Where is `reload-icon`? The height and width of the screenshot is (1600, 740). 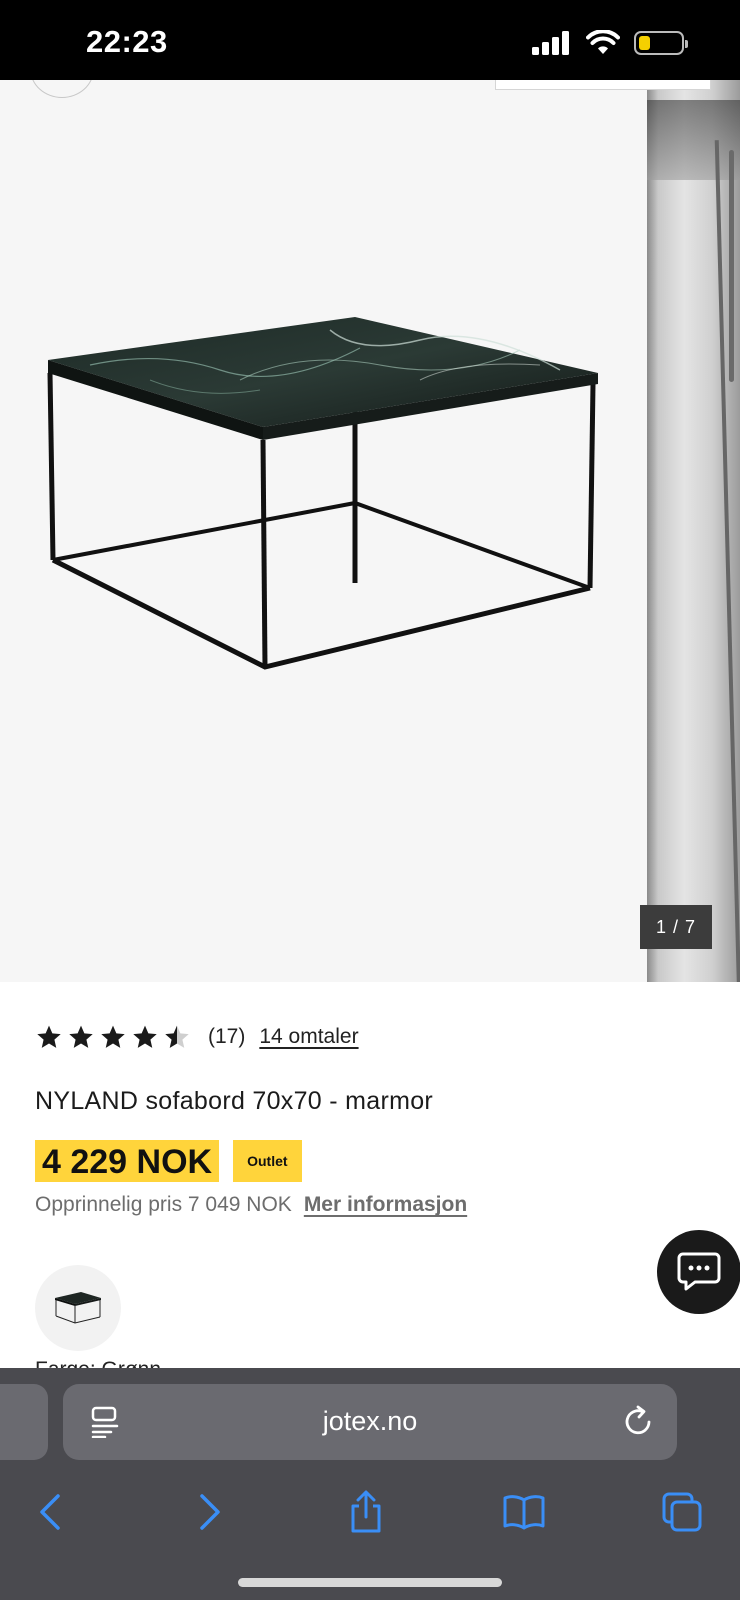
reload-icon is located at coordinates (639, 1421).